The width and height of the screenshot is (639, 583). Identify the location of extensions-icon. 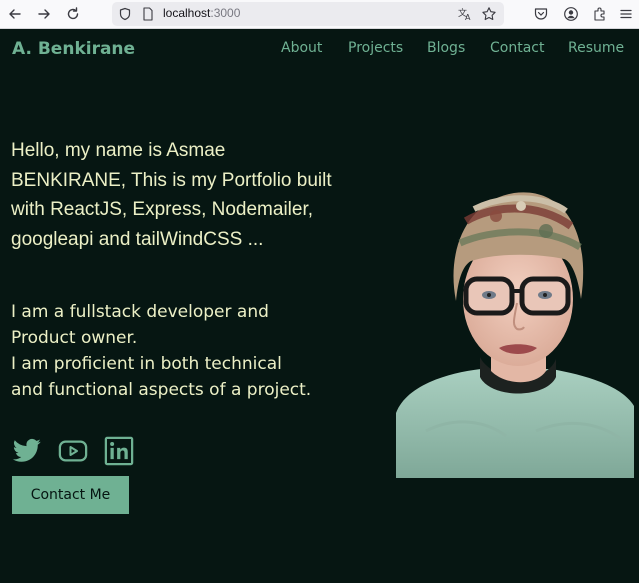
(600, 14).